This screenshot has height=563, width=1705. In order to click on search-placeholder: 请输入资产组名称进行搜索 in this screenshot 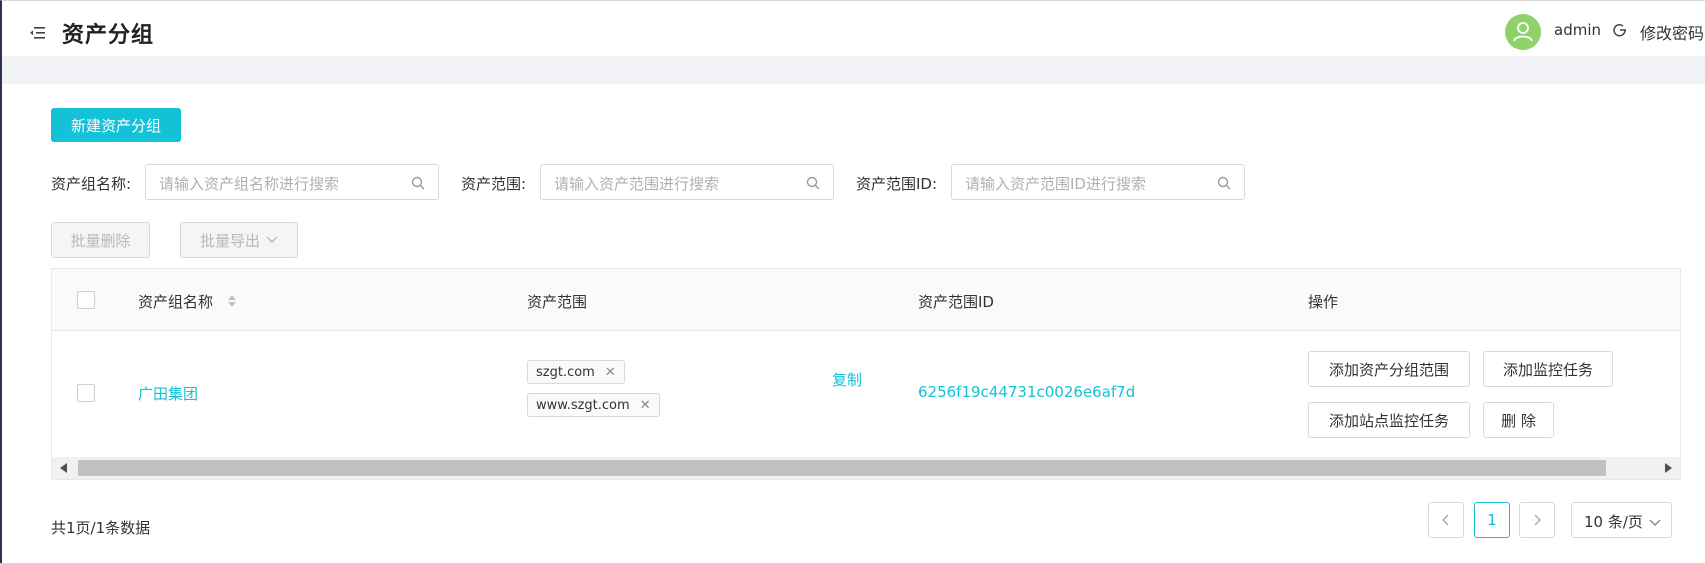, I will do `click(249, 184)`.